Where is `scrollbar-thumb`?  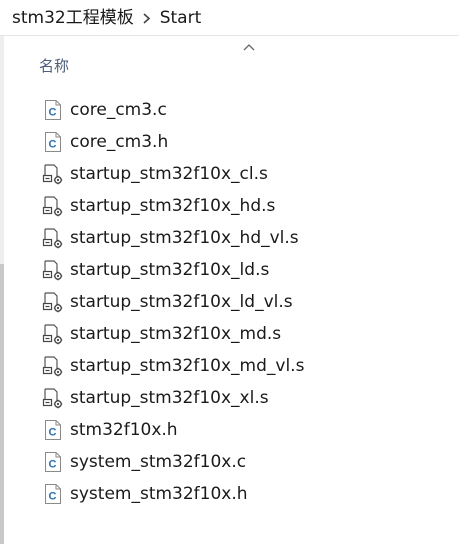 scrollbar-thumb is located at coordinates (2, 404).